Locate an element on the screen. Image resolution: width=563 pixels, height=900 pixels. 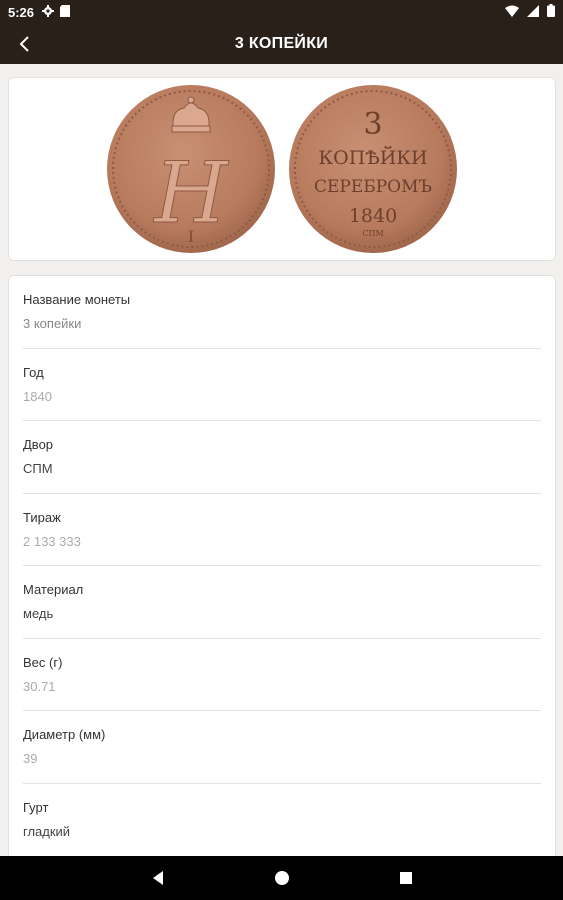
page-title: 3 КОПЕЙКИ is located at coordinates (281, 43).